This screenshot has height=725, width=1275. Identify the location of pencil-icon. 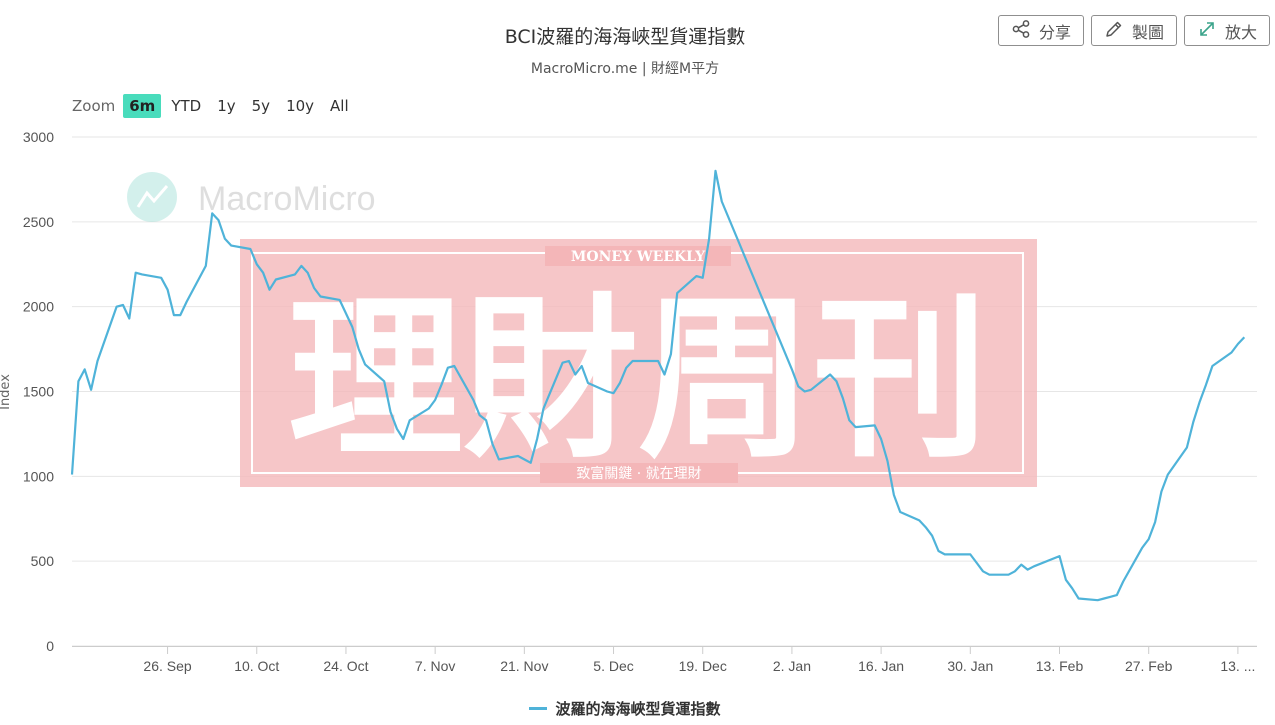
(1114, 31).